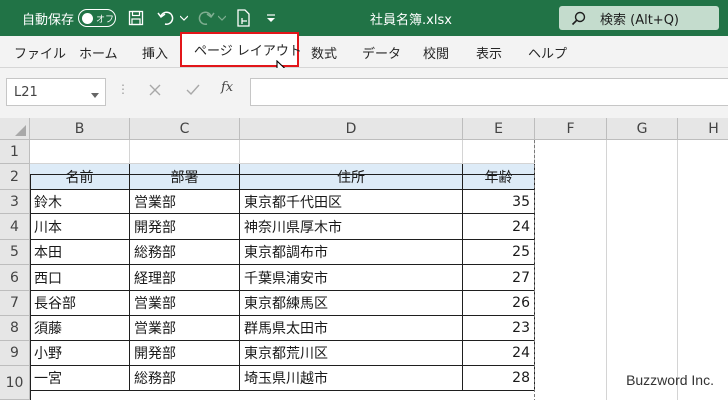 Image resolution: width=728 pixels, height=400 pixels. What do you see at coordinates (351, 353) in the screenshot?
I see `table-cell: 東京都荒川区` at bounding box center [351, 353].